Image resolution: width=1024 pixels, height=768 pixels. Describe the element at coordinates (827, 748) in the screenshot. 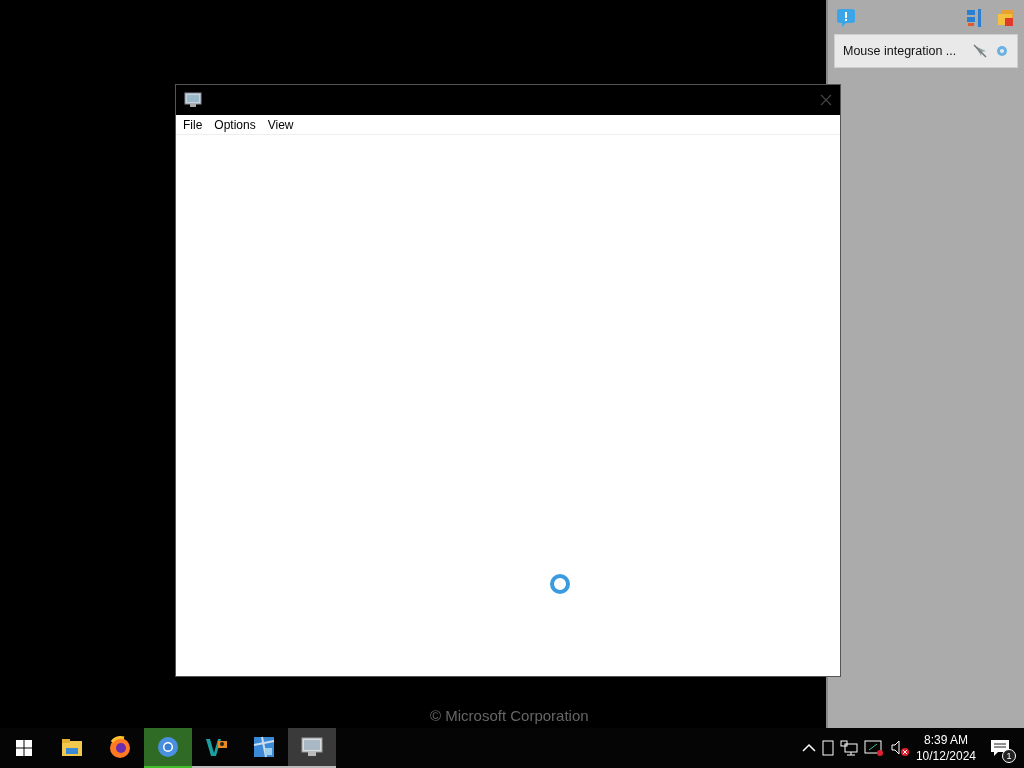

I see `tablet-icon` at that location.